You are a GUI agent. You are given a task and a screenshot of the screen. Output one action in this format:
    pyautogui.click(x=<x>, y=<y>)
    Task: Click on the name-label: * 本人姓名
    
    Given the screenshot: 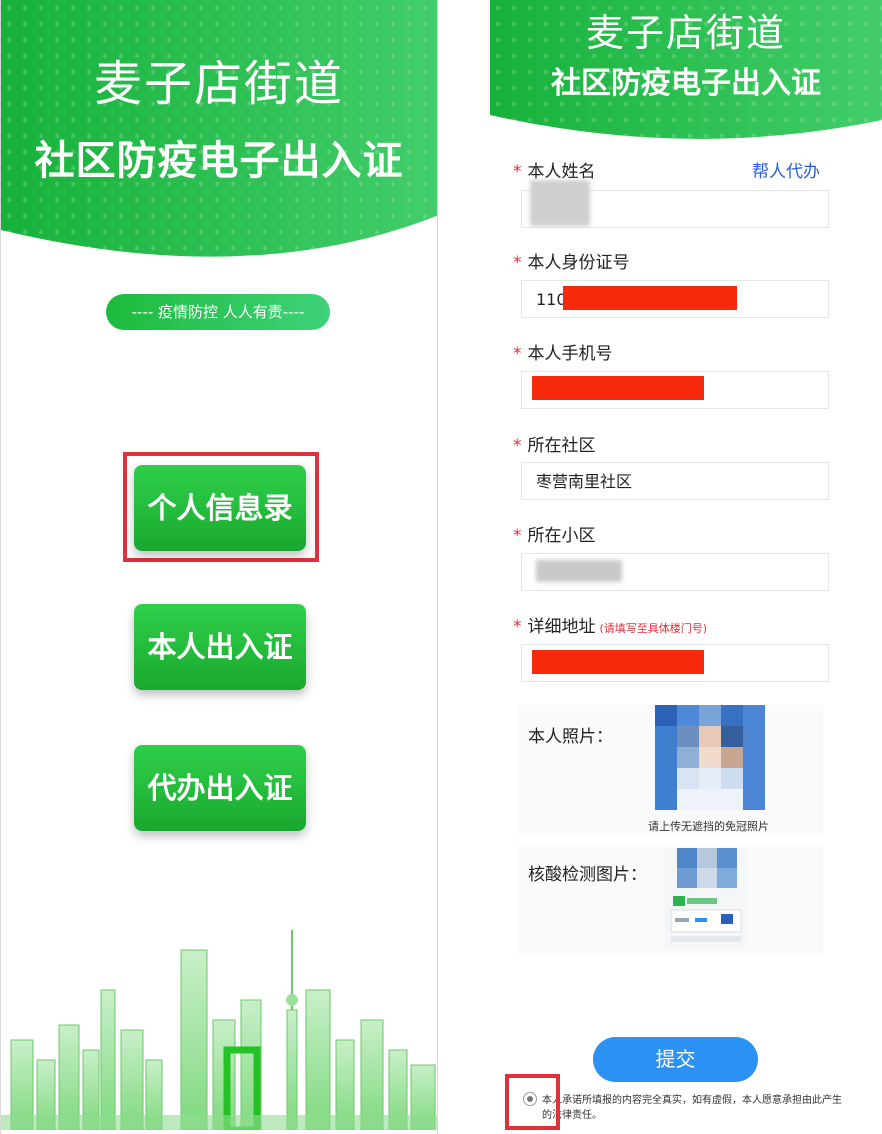 What is the action you would take?
    pyautogui.click(x=554, y=169)
    